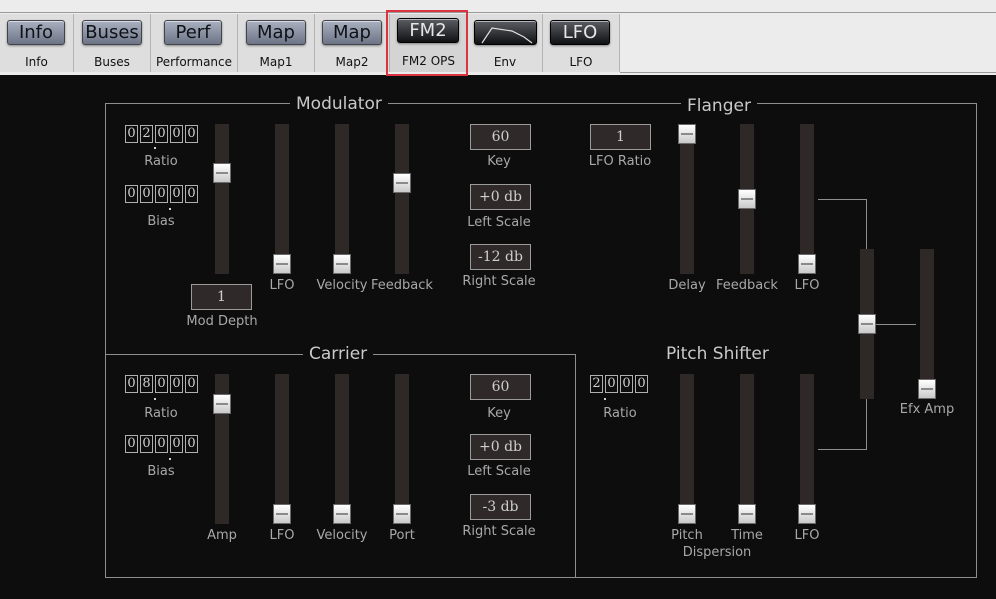  I want to click on flanger-lfo-slider, so click(807, 199).